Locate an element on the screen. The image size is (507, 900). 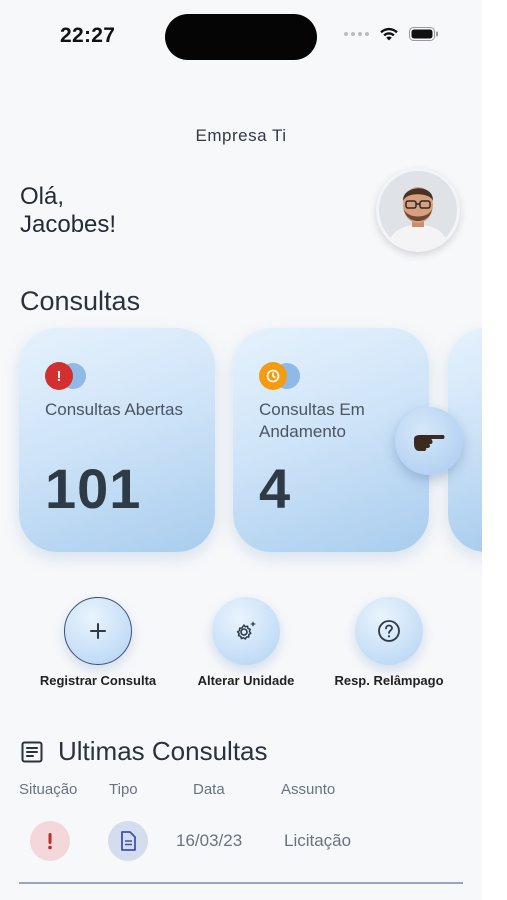
settings-sparkle-icon is located at coordinates (246, 630).